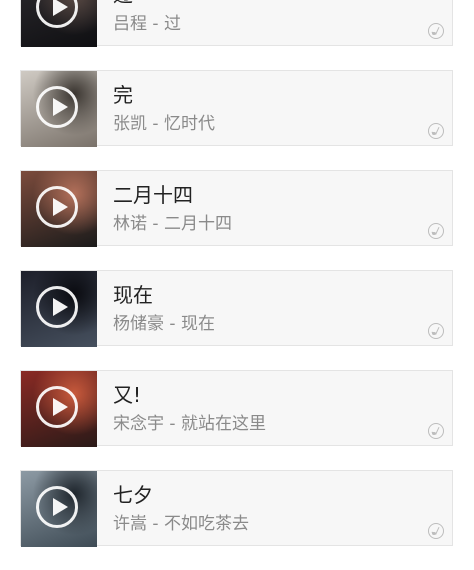 This screenshot has width=474, height=570. I want to click on list-item: 现在 杨储豪 - 现在, so click(236, 308).